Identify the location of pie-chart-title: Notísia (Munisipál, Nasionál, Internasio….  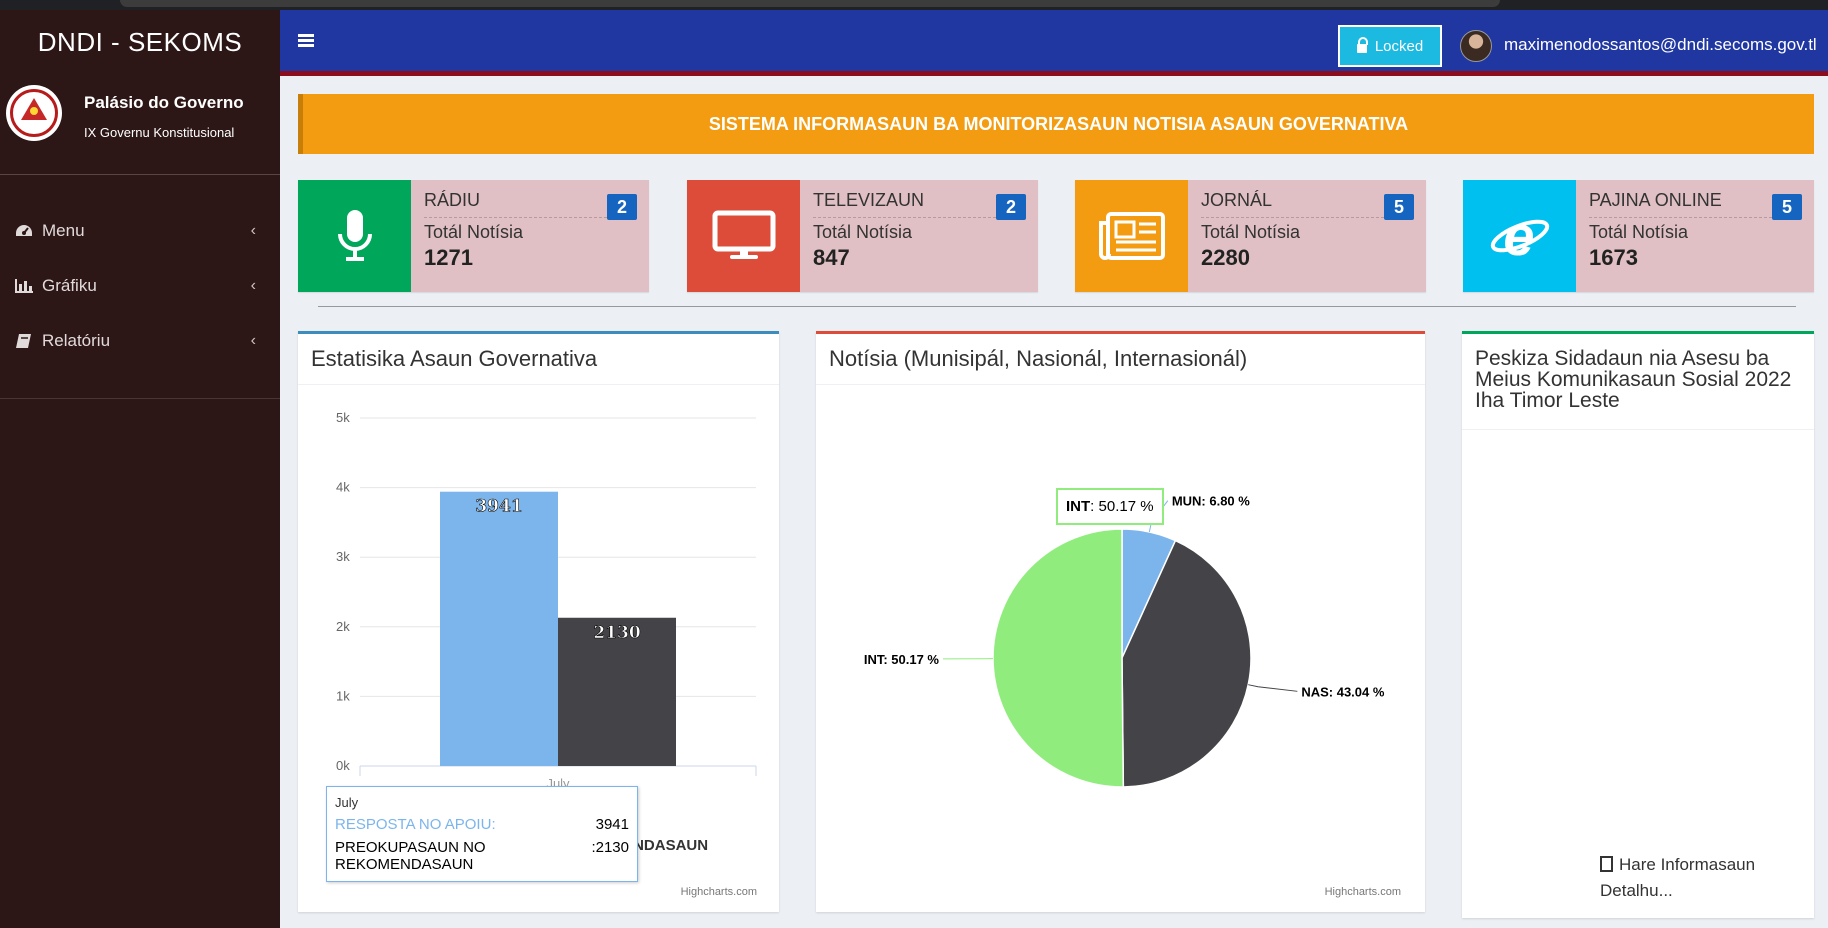
(1120, 359).